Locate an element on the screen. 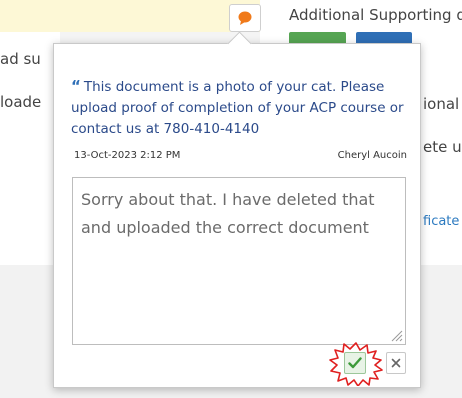  cancel-button is located at coordinates (396, 363).